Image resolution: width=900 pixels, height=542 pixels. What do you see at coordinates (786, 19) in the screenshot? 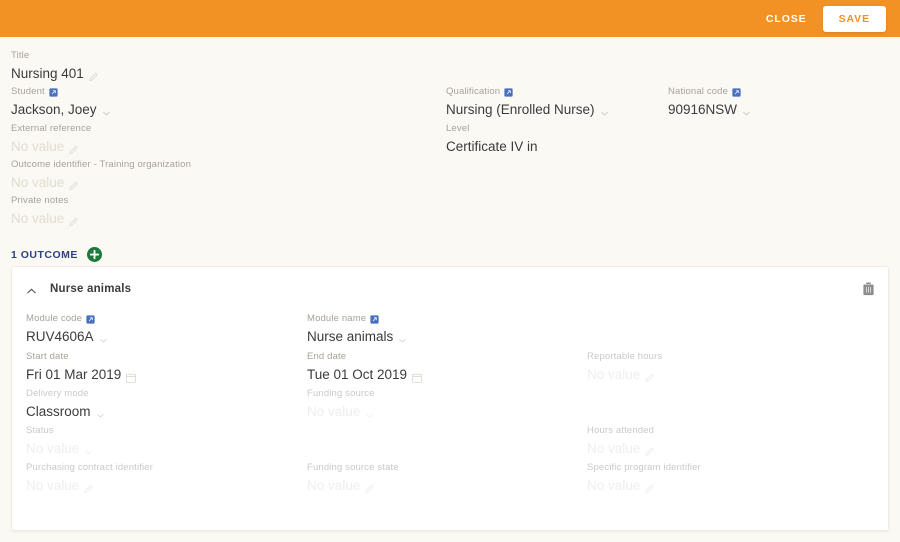
I see `close-button: CLOSE` at bounding box center [786, 19].